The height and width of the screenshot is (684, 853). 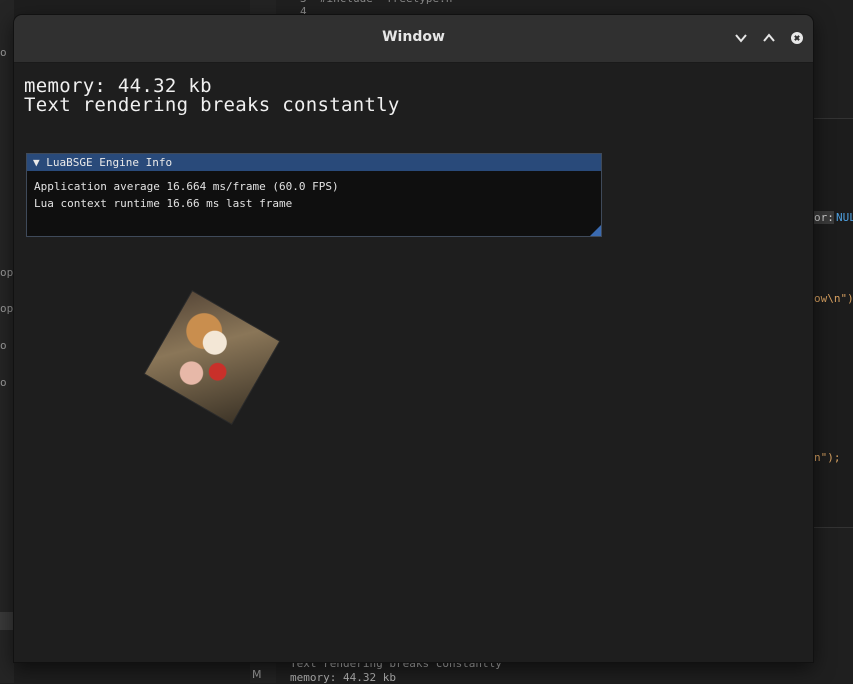 I want to click on code-fragment: or:, so click(x=824, y=217).